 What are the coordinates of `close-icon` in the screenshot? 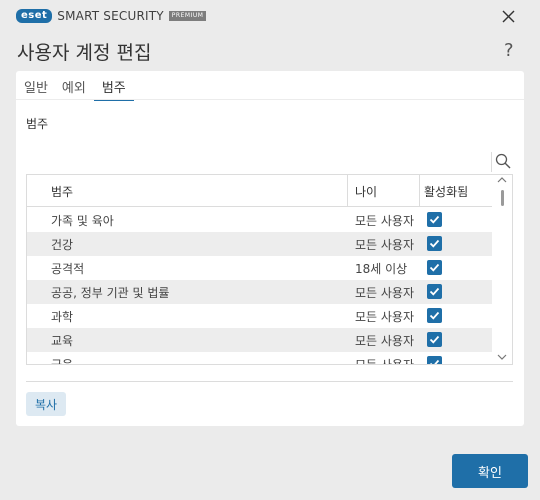 It's located at (508, 16).